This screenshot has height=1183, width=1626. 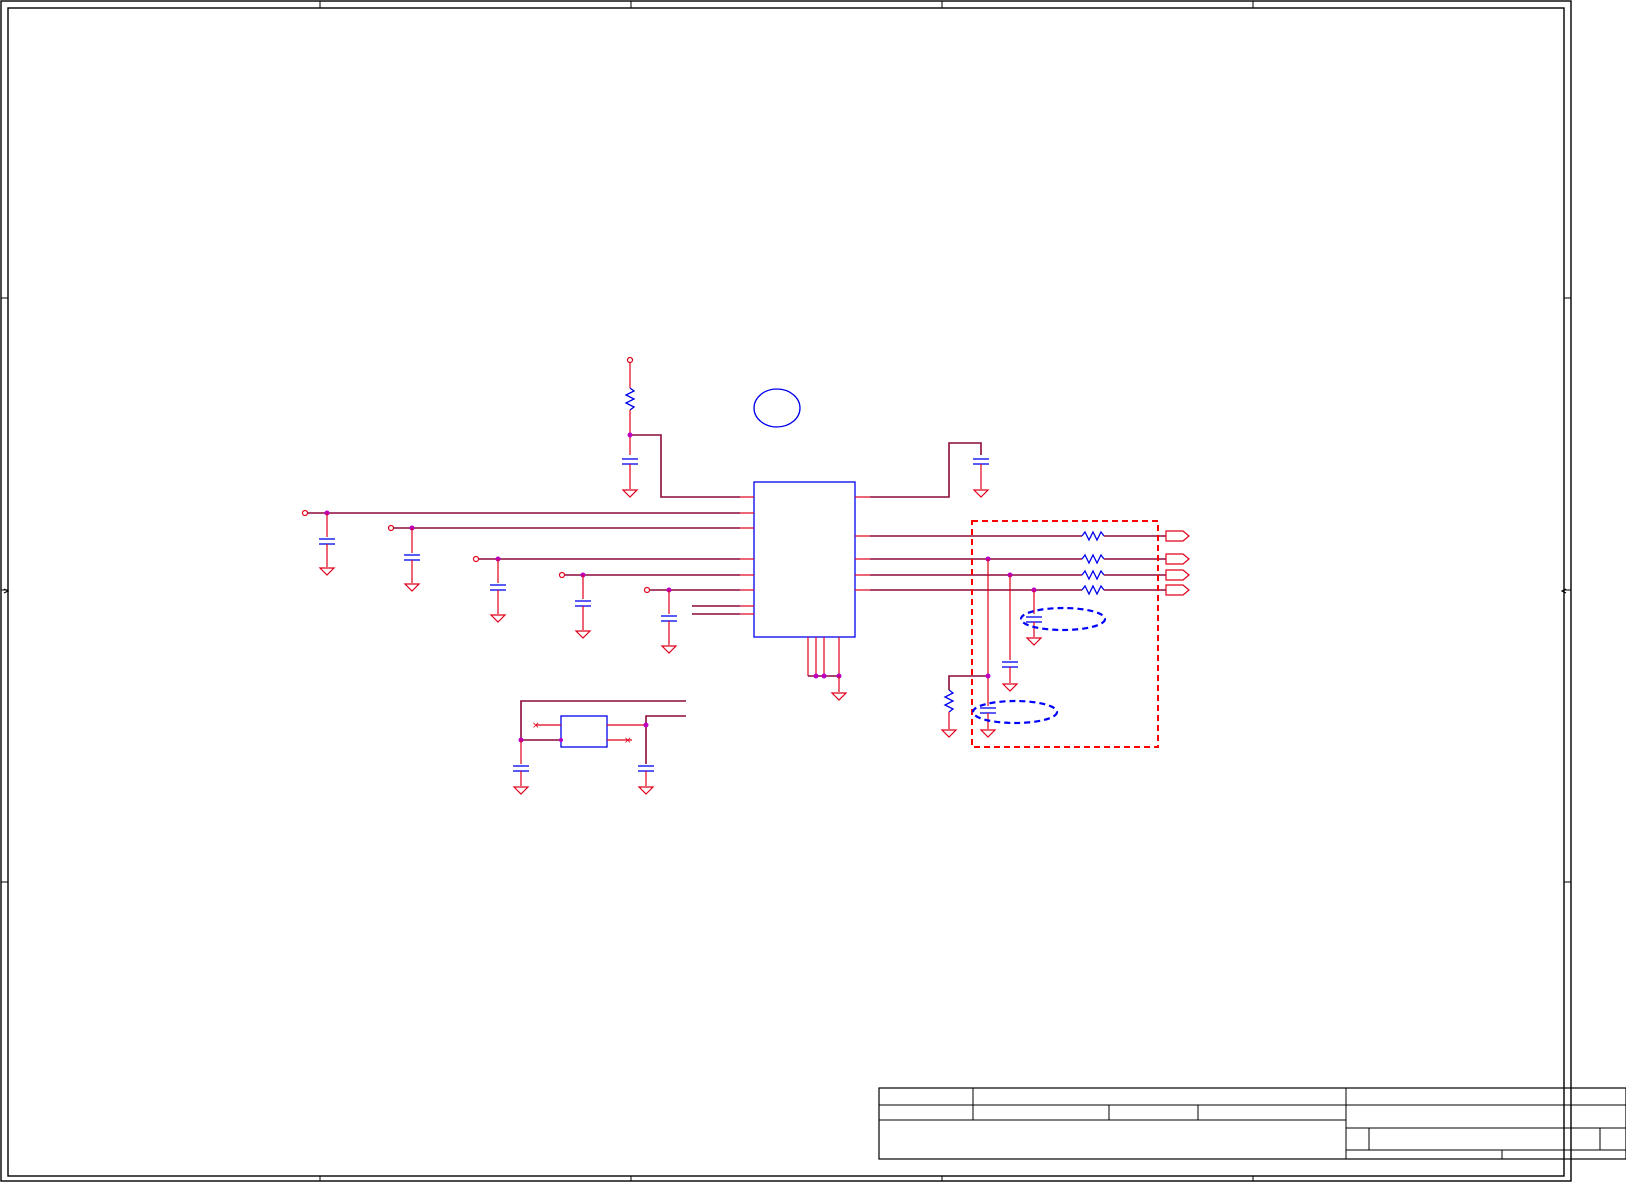 I want to click on edge-markers, so click(x=785, y=591).